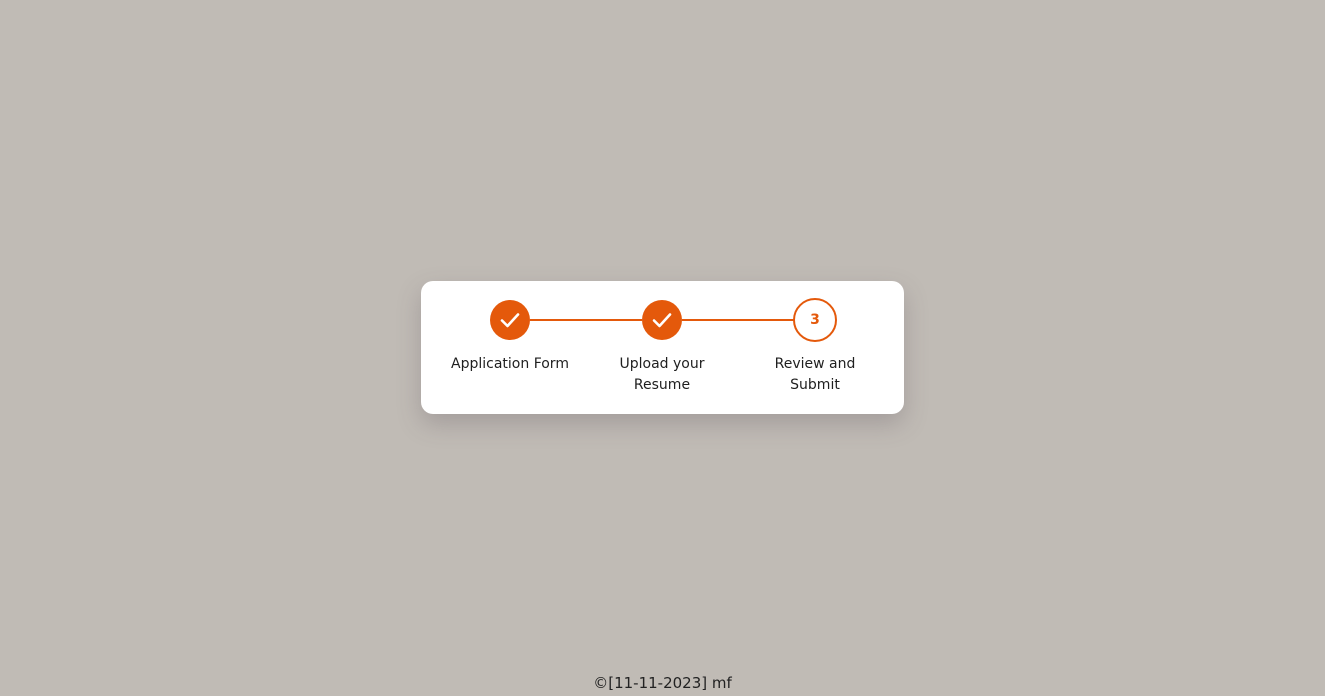 Image resolution: width=1325 pixels, height=696 pixels. I want to click on step-application-form: Application Form, so click(510, 337).